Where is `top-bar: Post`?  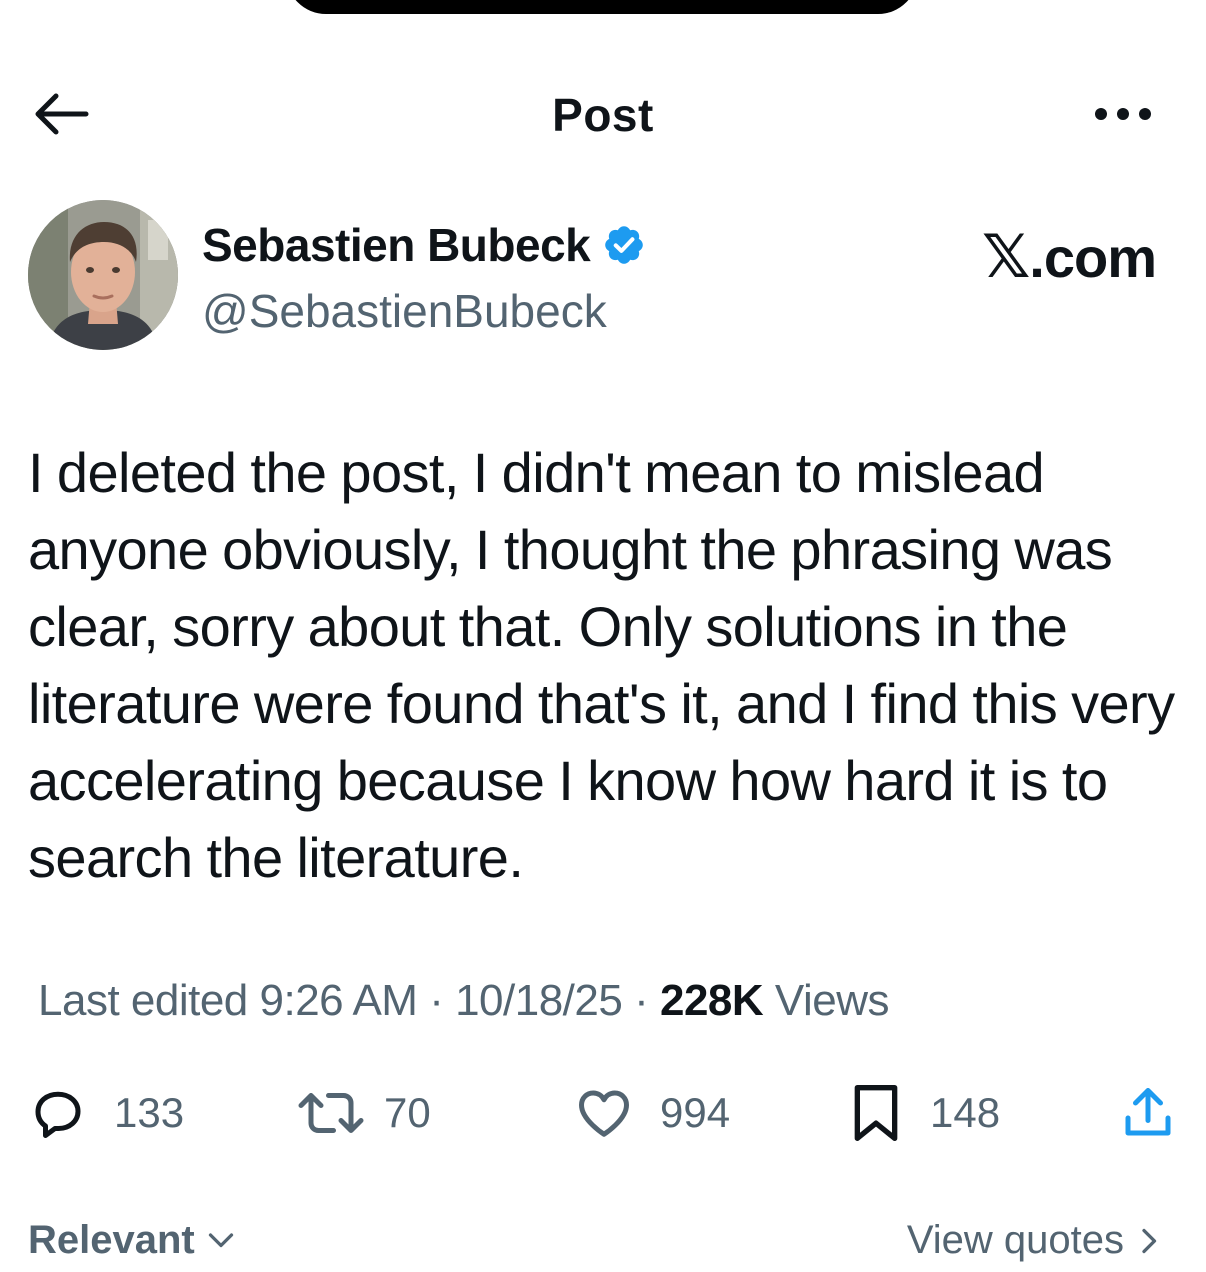 top-bar: Post is located at coordinates (603, 115).